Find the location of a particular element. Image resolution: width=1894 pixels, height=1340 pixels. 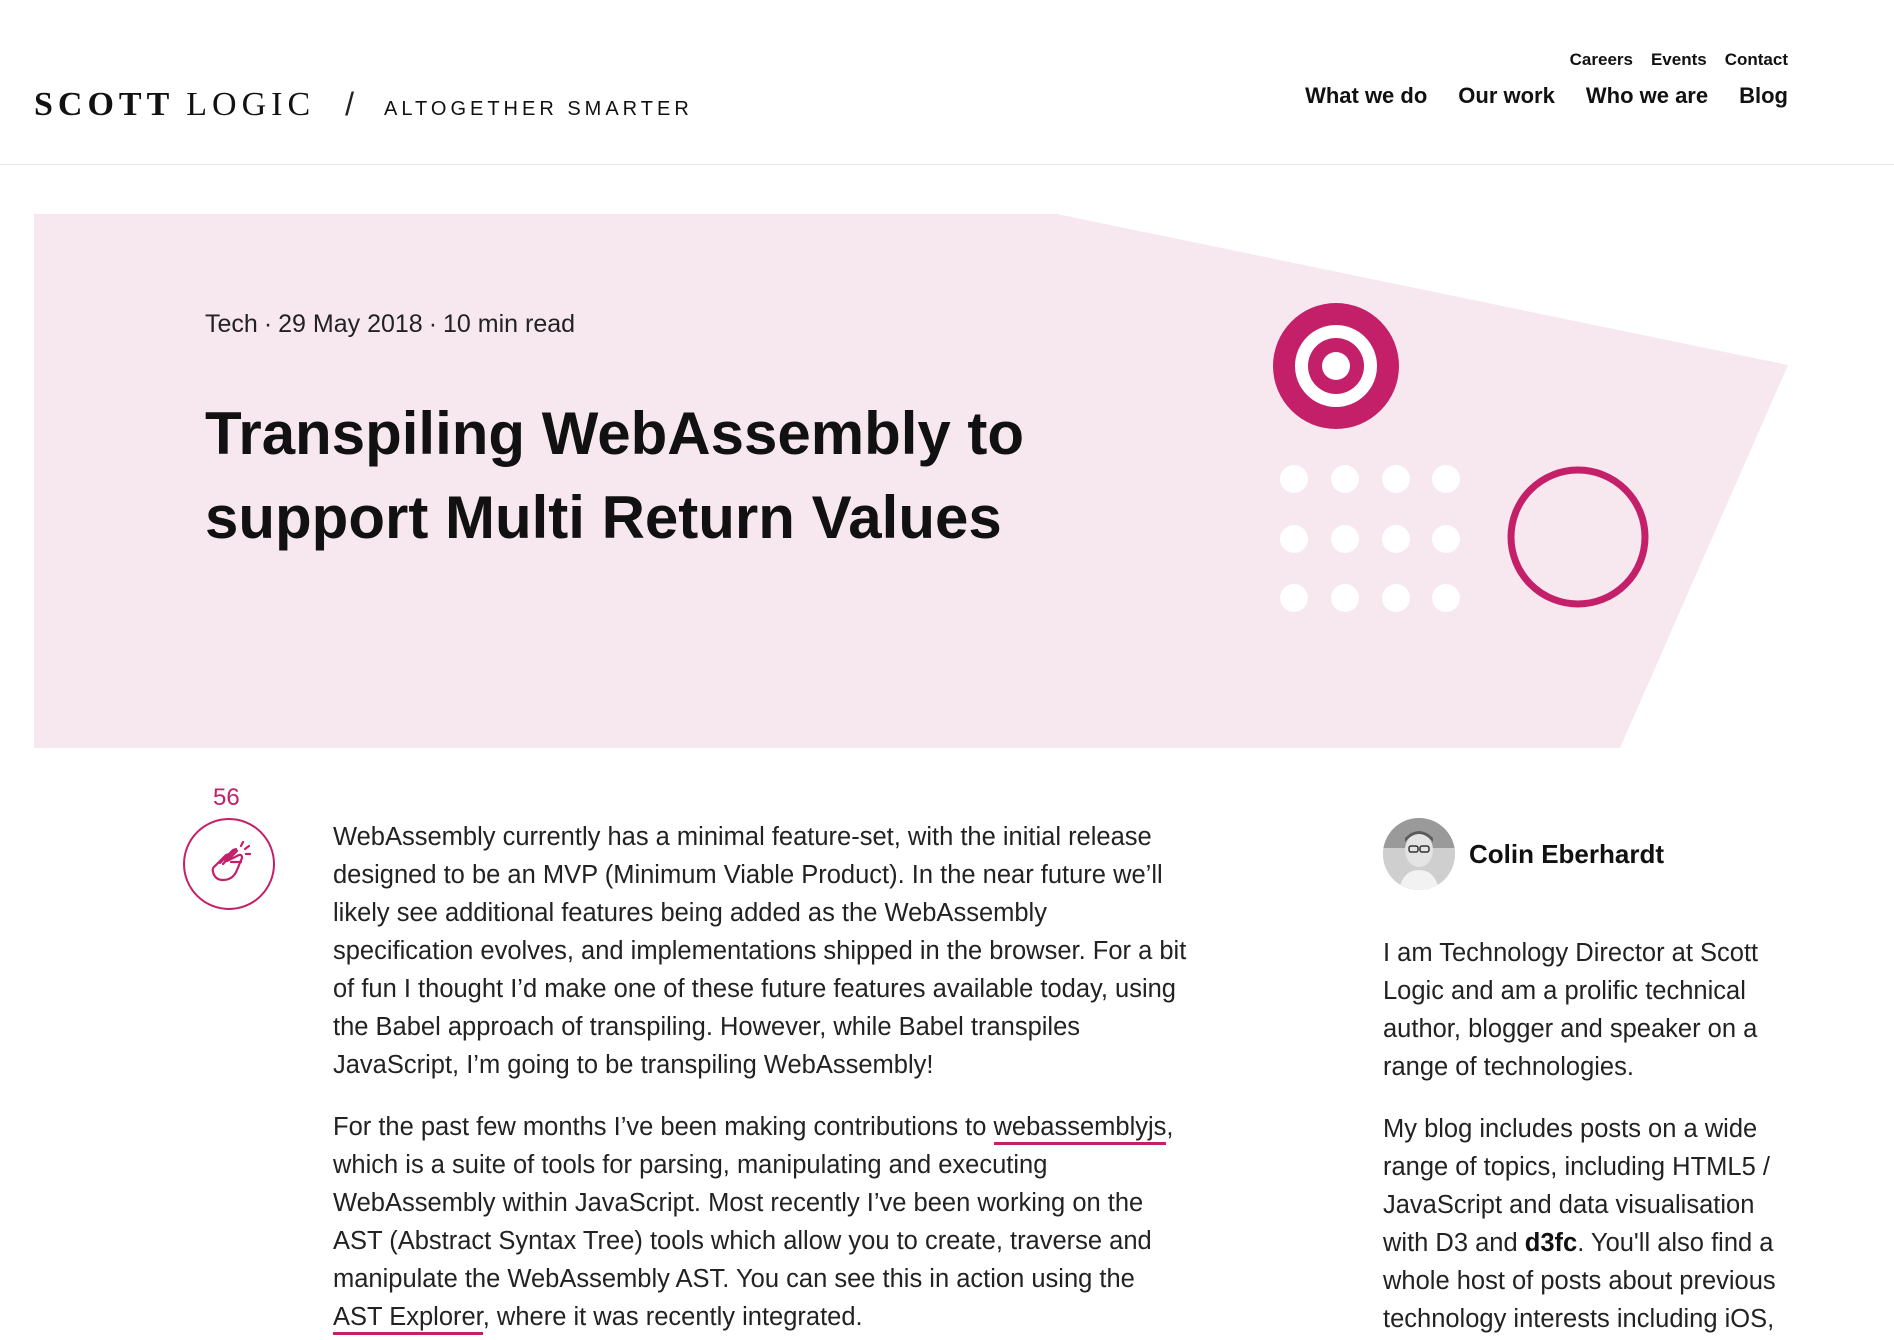

clap-count: 56 is located at coordinates (226, 797).